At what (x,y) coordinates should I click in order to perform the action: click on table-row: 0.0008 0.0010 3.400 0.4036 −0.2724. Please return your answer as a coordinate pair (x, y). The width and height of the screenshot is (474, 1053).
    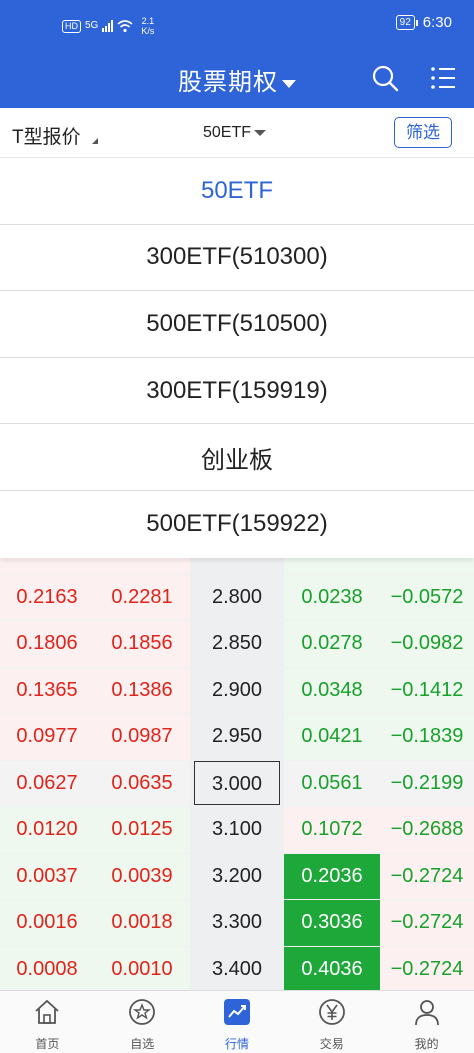
    Looking at the image, I should click on (237, 967).